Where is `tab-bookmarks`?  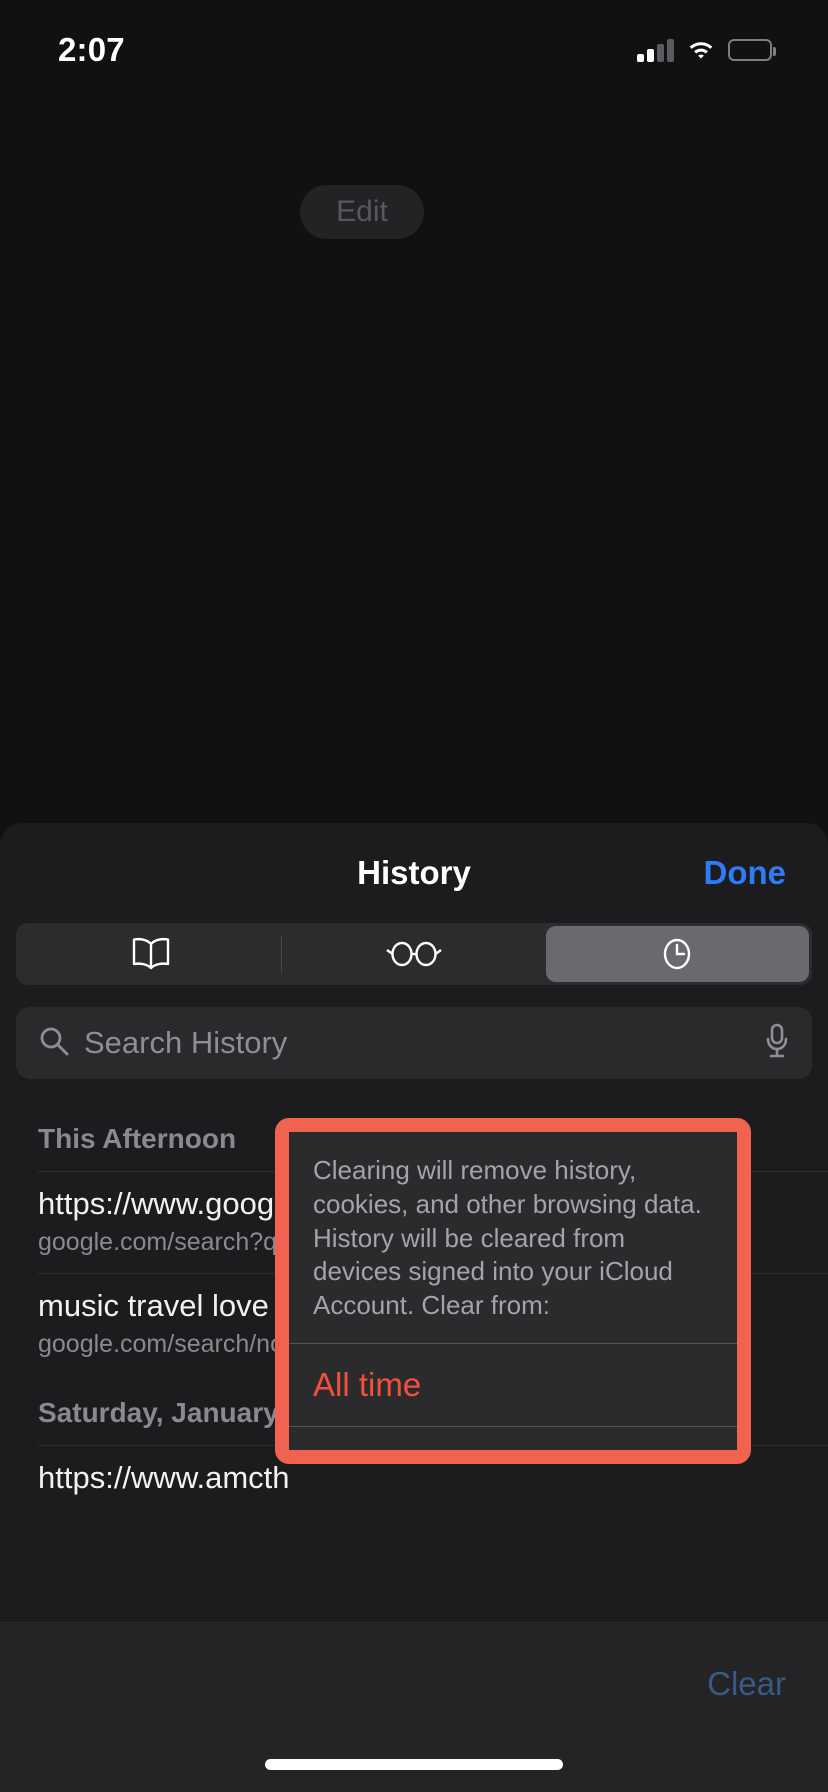 tab-bookmarks is located at coordinates (150, 954).